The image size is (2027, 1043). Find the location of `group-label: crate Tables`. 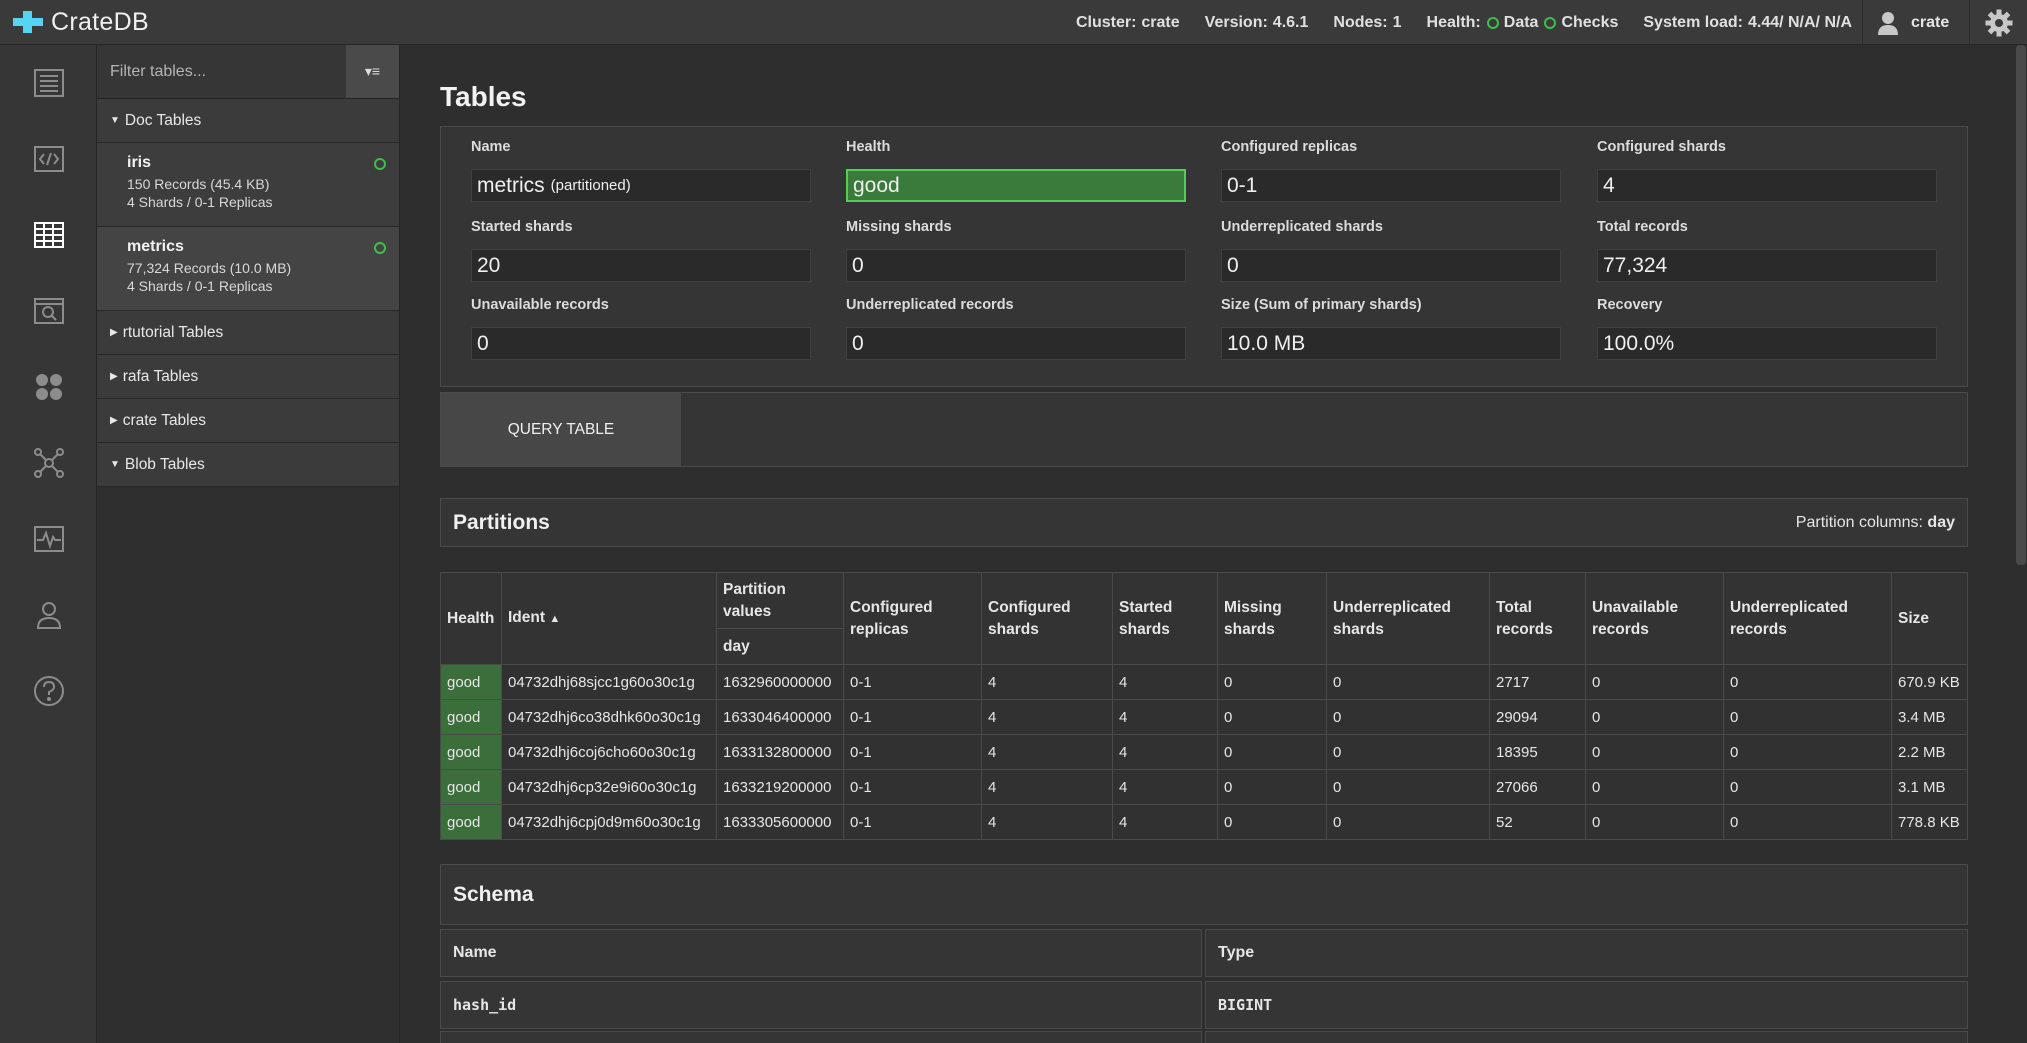

group-label: crate Tables is located at coordinates (164, 420).